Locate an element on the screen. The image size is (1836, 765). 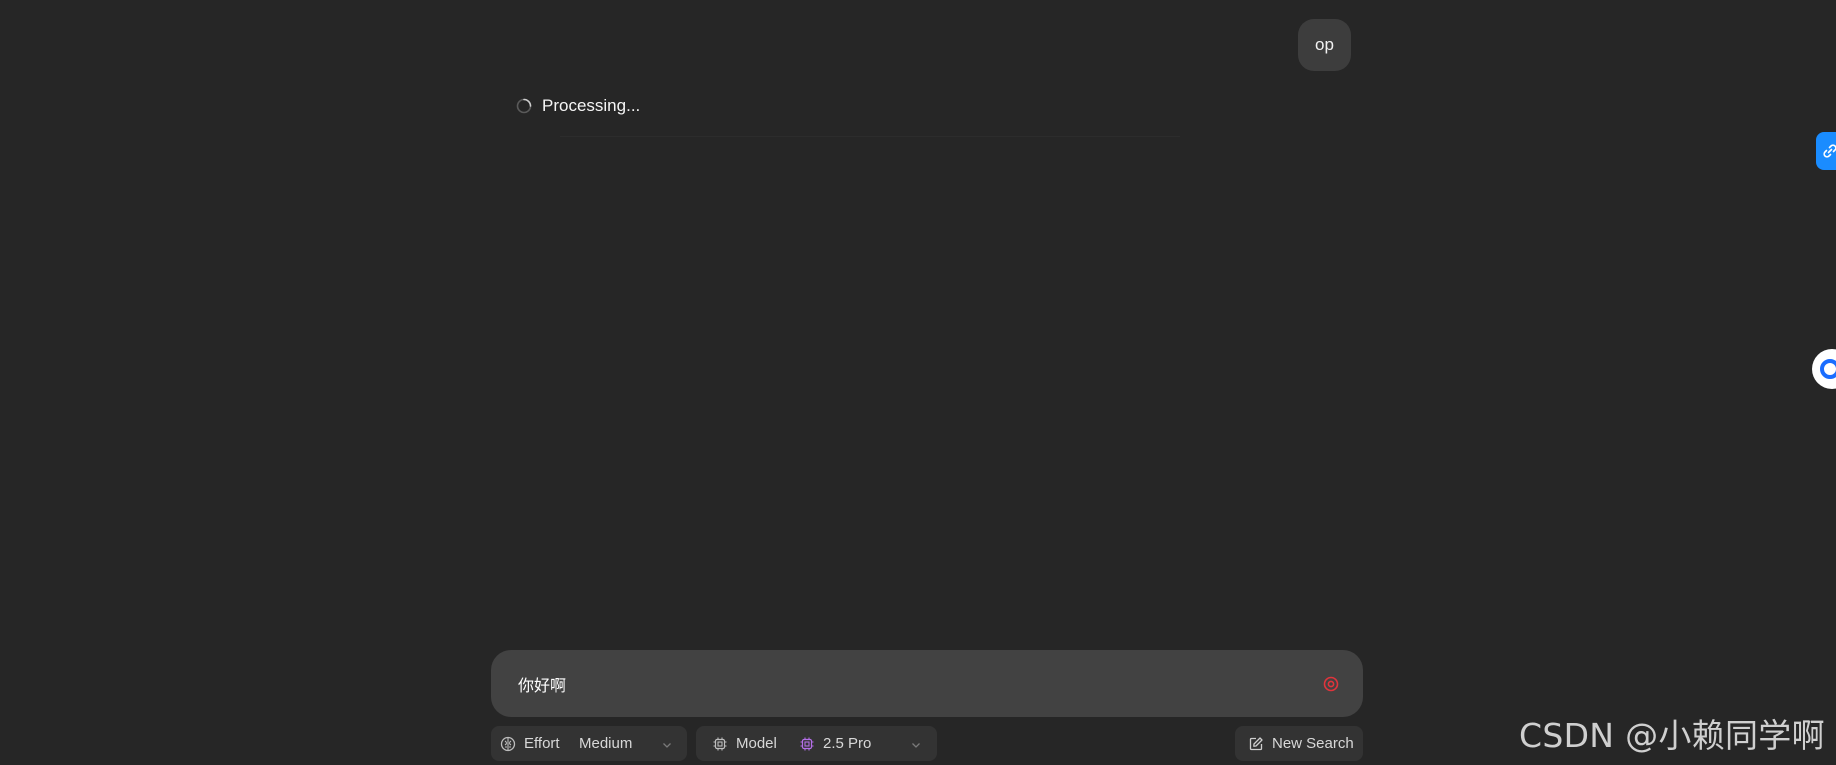
message-input is located at coordinates (881, 683).